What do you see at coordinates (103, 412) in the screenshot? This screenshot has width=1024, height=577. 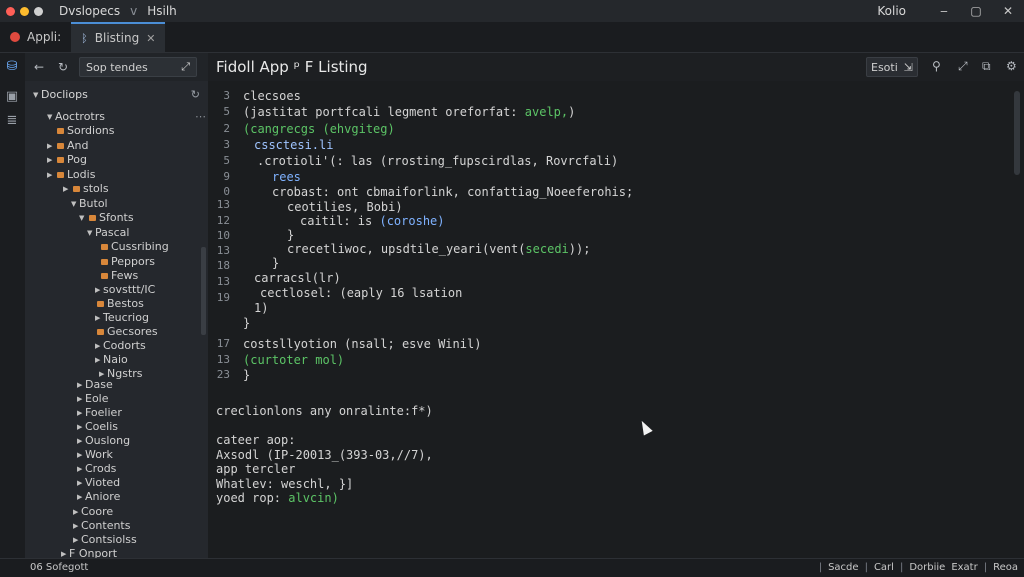 I see `tree-item-label: Foelier` at bounding box center [103, 412].